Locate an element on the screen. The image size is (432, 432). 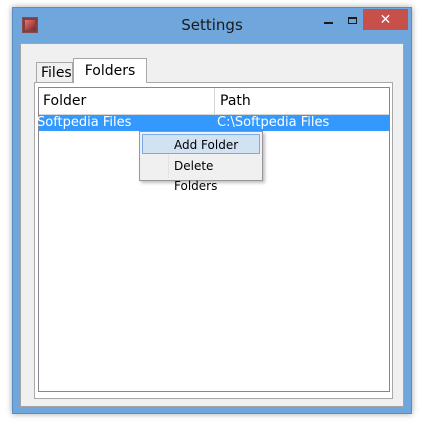
column-header-path: Path is located at coordinates (302, 101).